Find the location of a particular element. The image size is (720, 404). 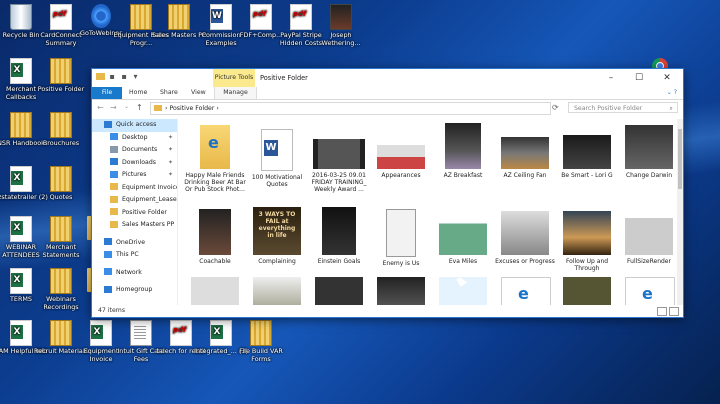

refresh-icon: ⟳ is located at coordinates (555, 107).